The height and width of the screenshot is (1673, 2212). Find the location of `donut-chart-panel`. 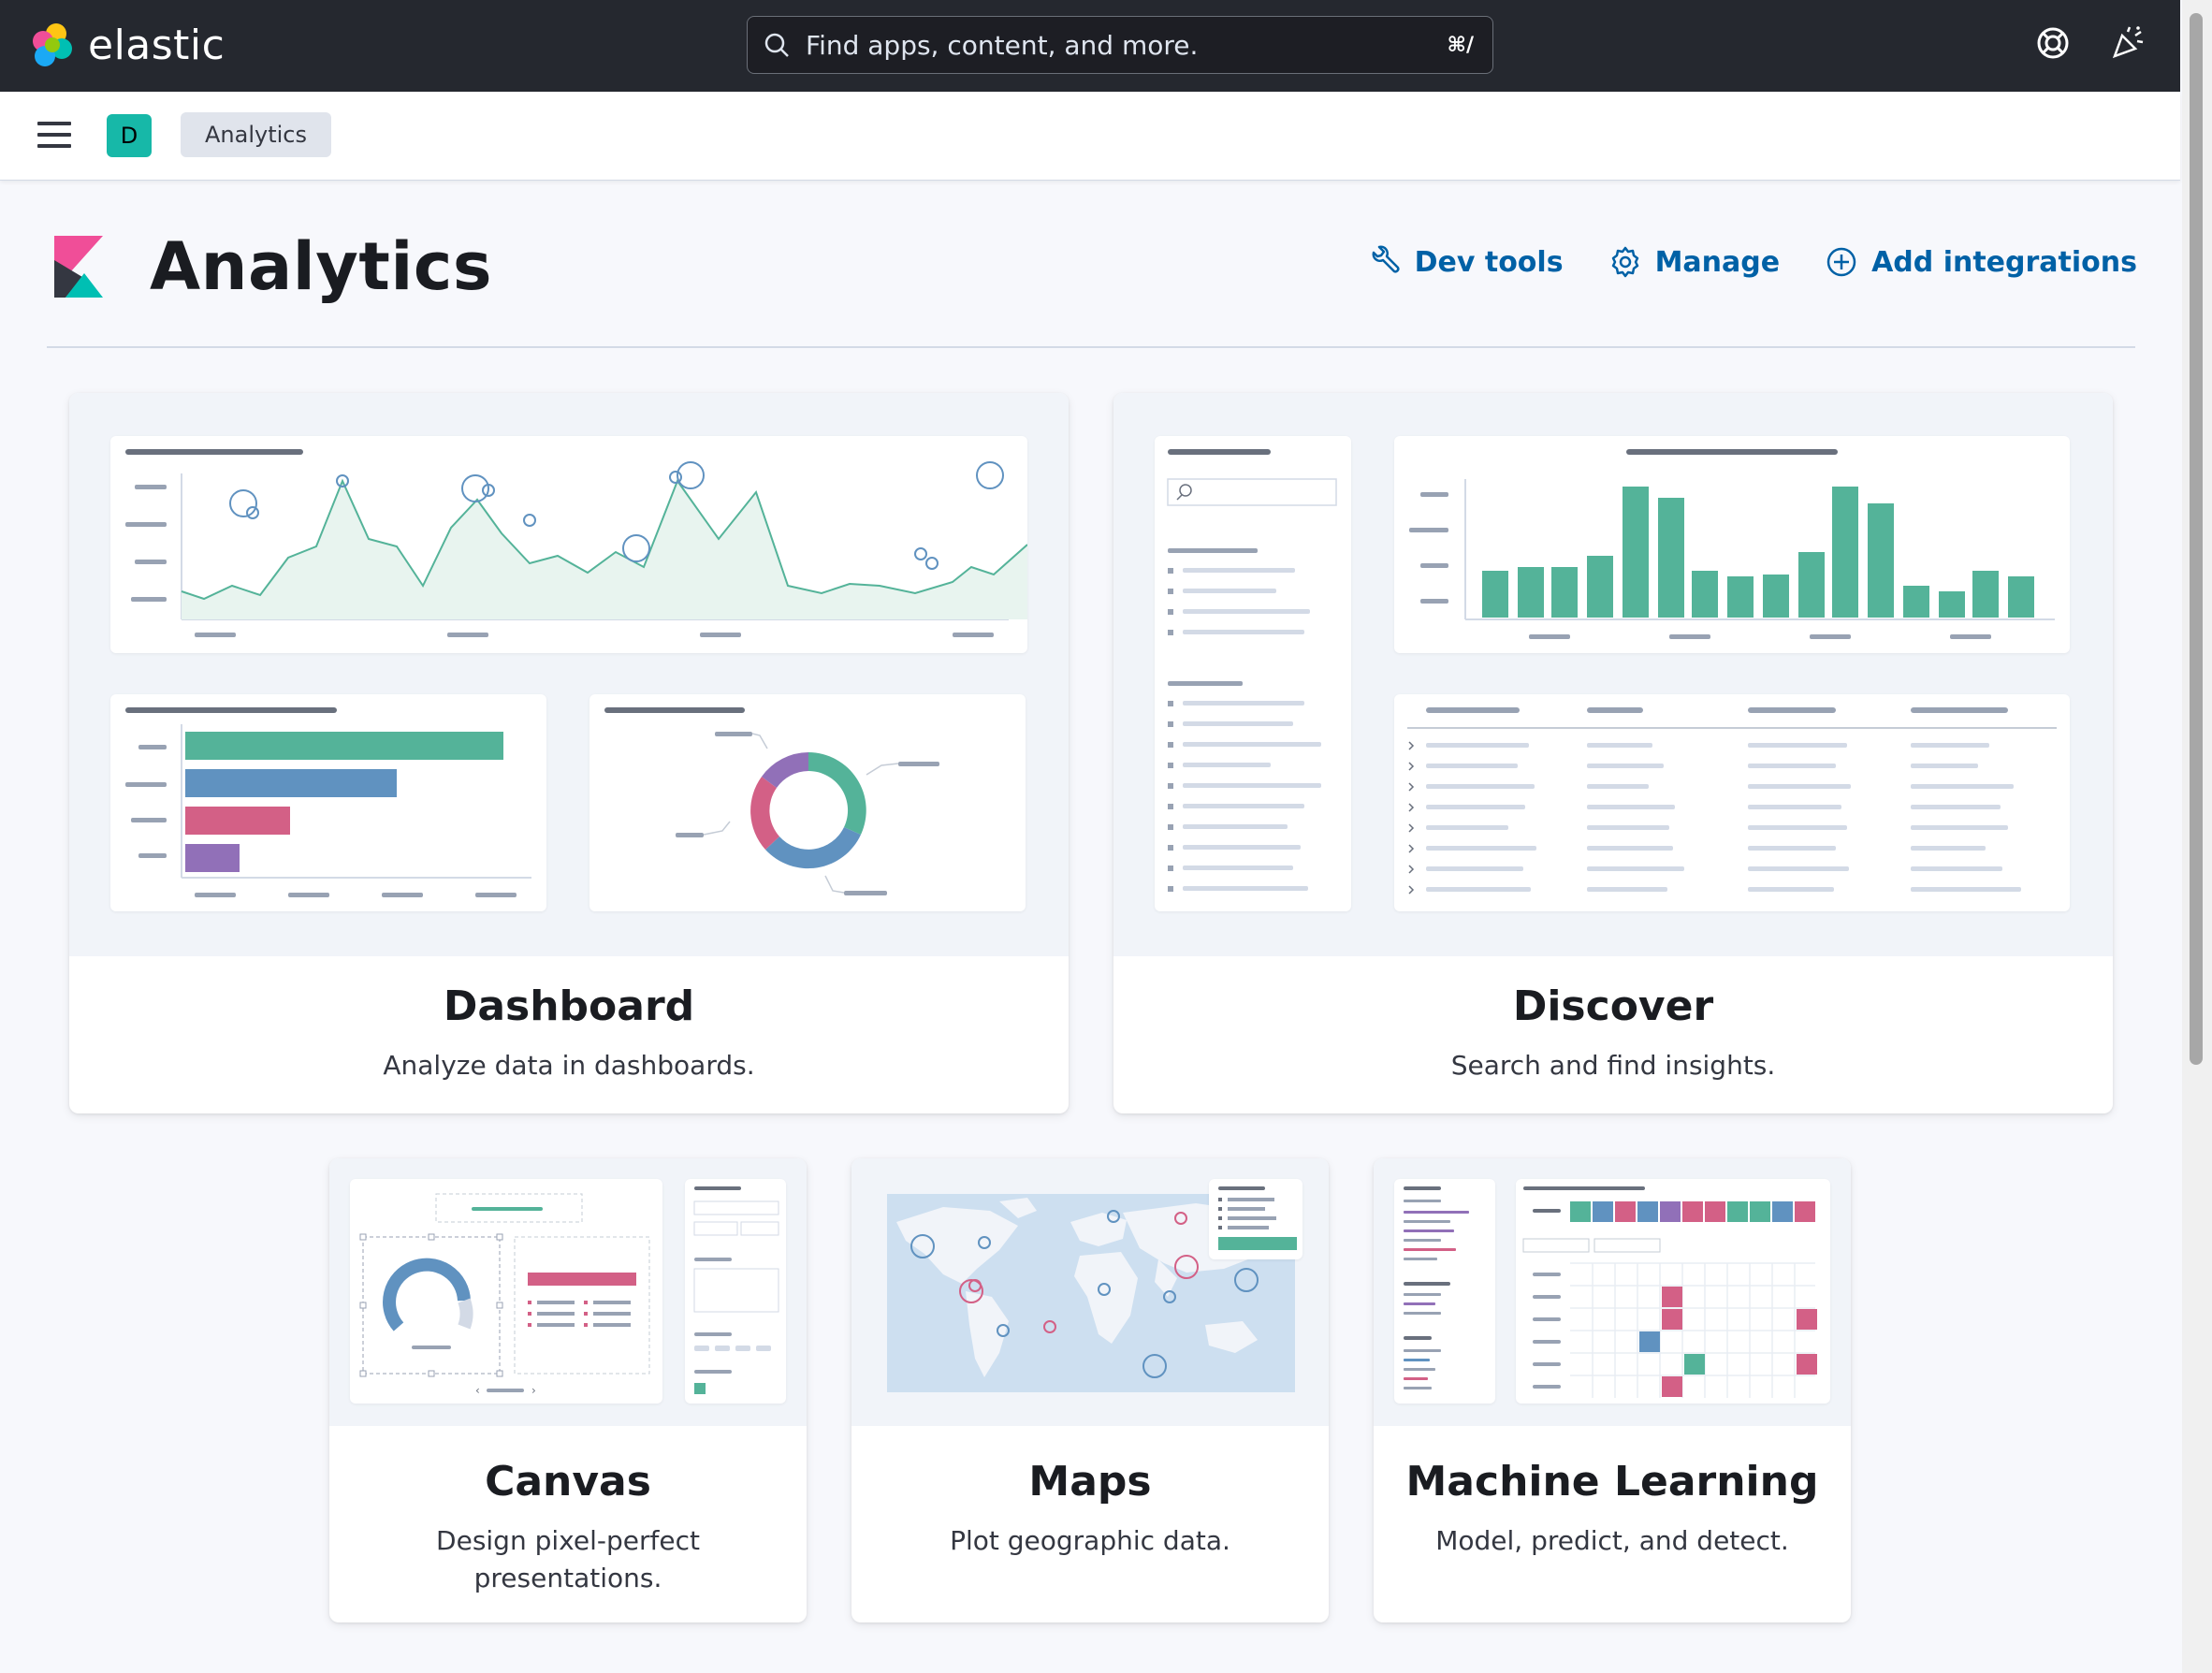

donut-chart-panel is located at coordinates (807, 803).